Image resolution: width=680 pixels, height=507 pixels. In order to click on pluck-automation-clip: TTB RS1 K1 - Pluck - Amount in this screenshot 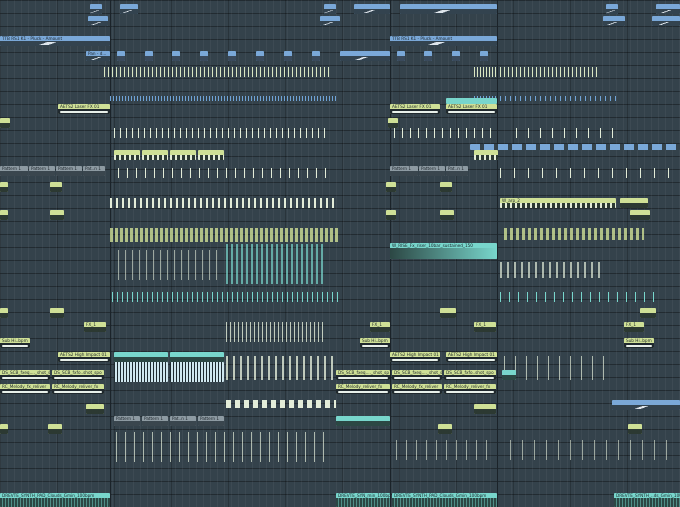, I will do `click(55, 41)`.